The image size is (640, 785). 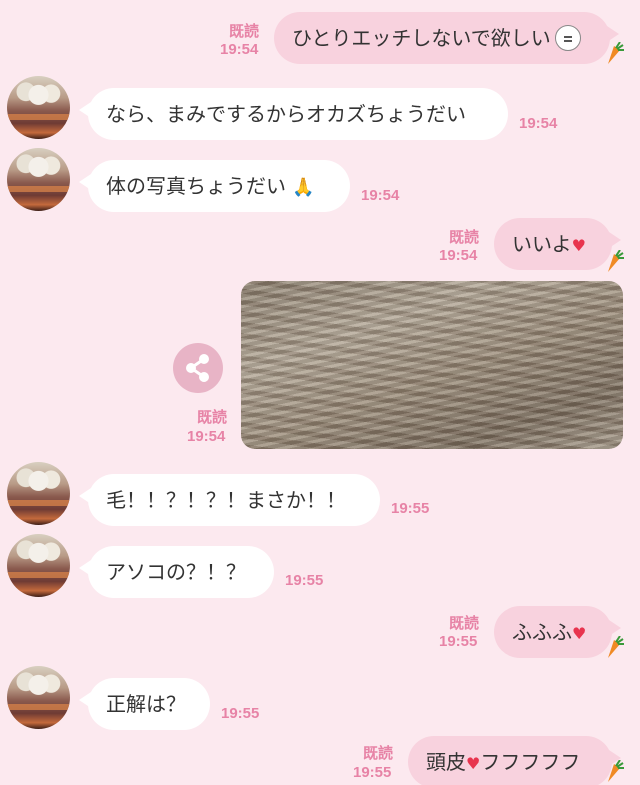 What do you see at coordinates (286, 114) in the screenshot?
I see `message-text: なら、まみでするからオカズちょうだい` at bounding box center [286, 114].